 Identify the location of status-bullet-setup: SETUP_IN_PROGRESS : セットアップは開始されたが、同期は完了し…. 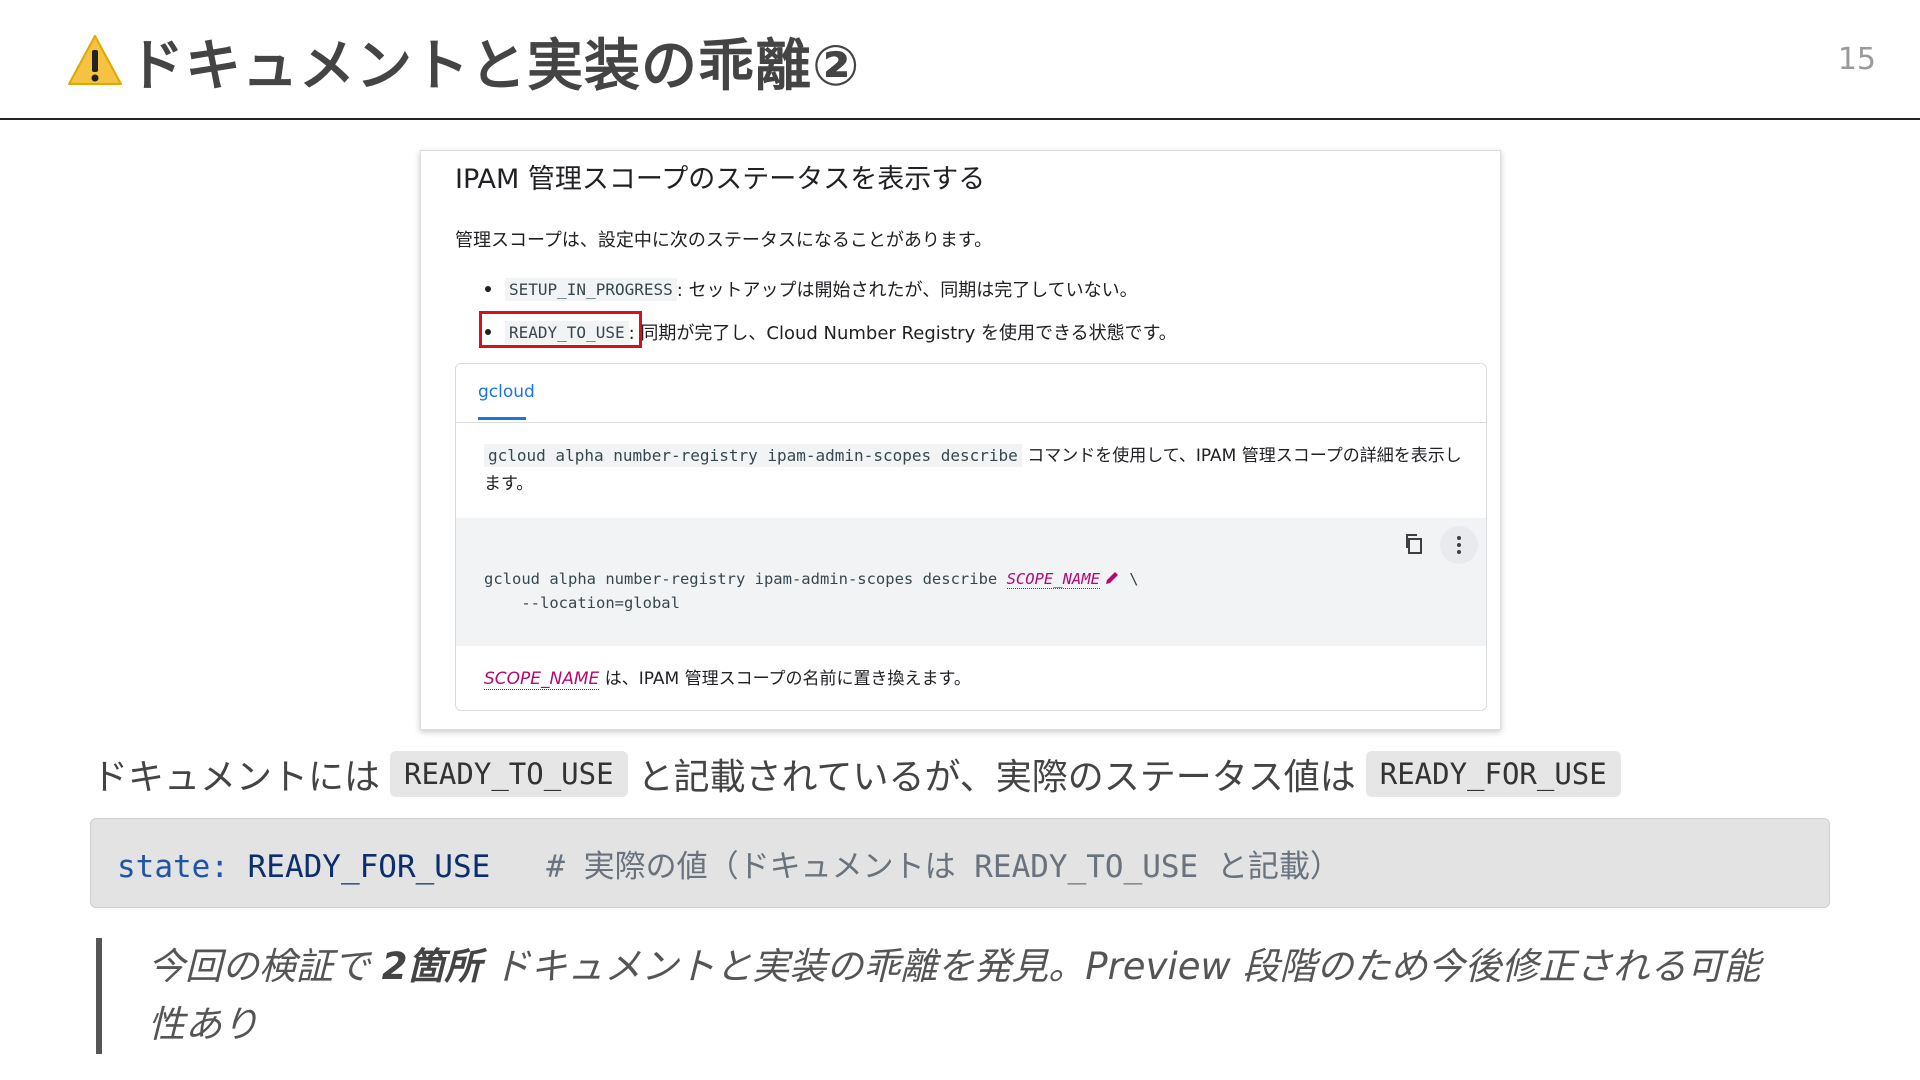
(811, 289).